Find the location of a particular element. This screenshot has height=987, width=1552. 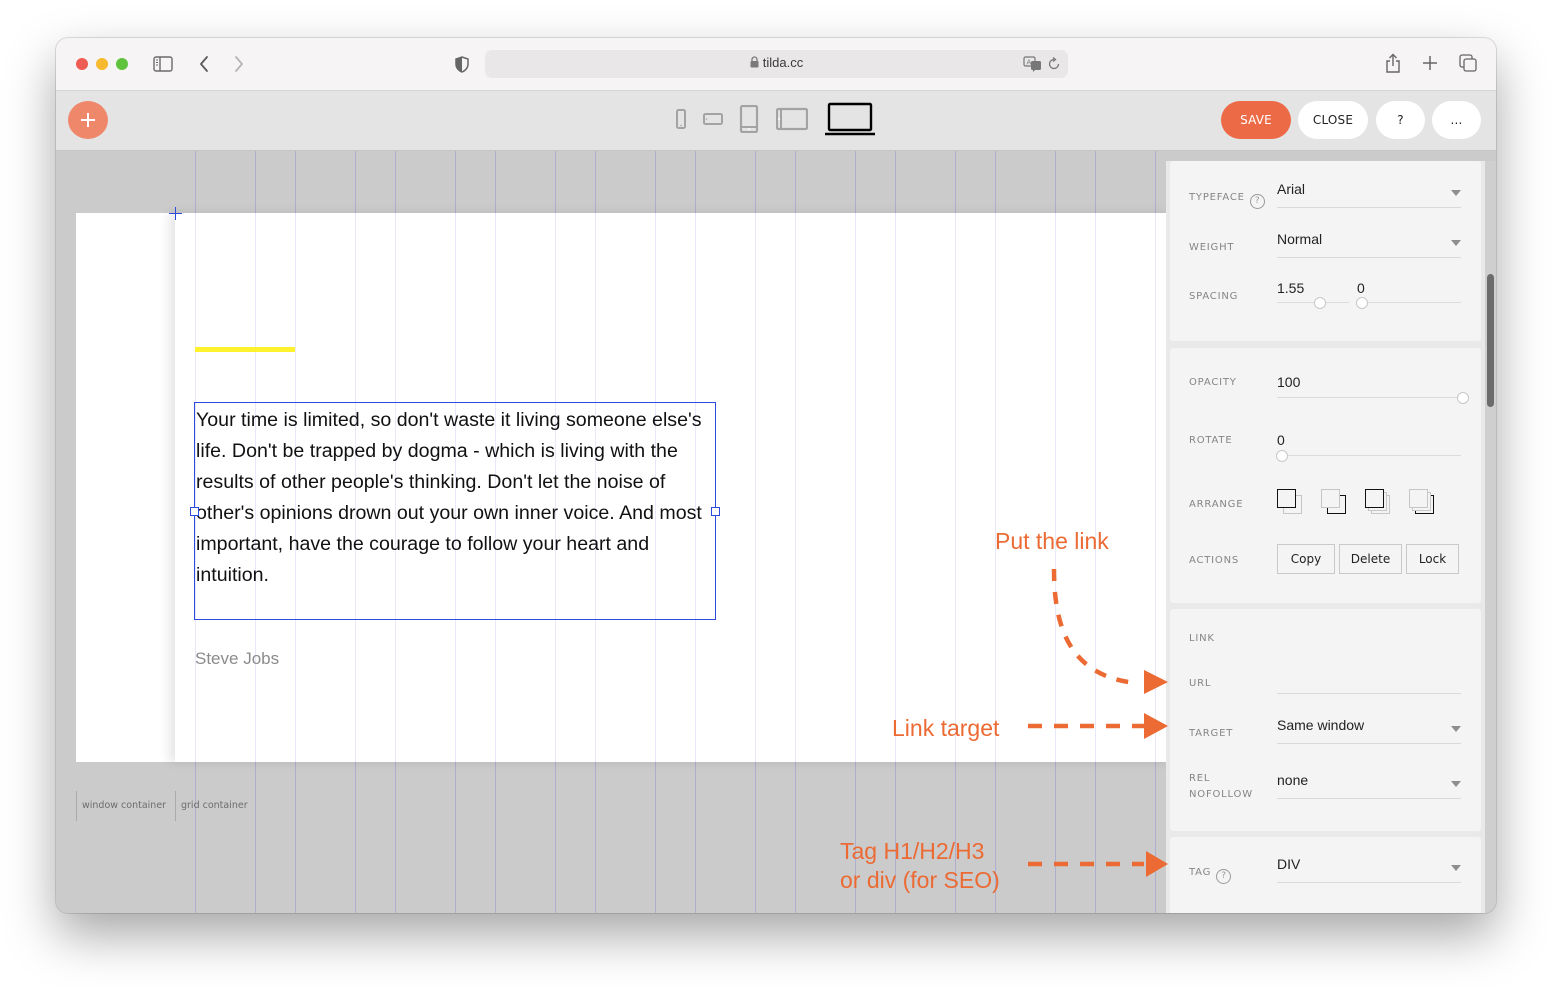

close-window-button is located at coordinates (82, 64).